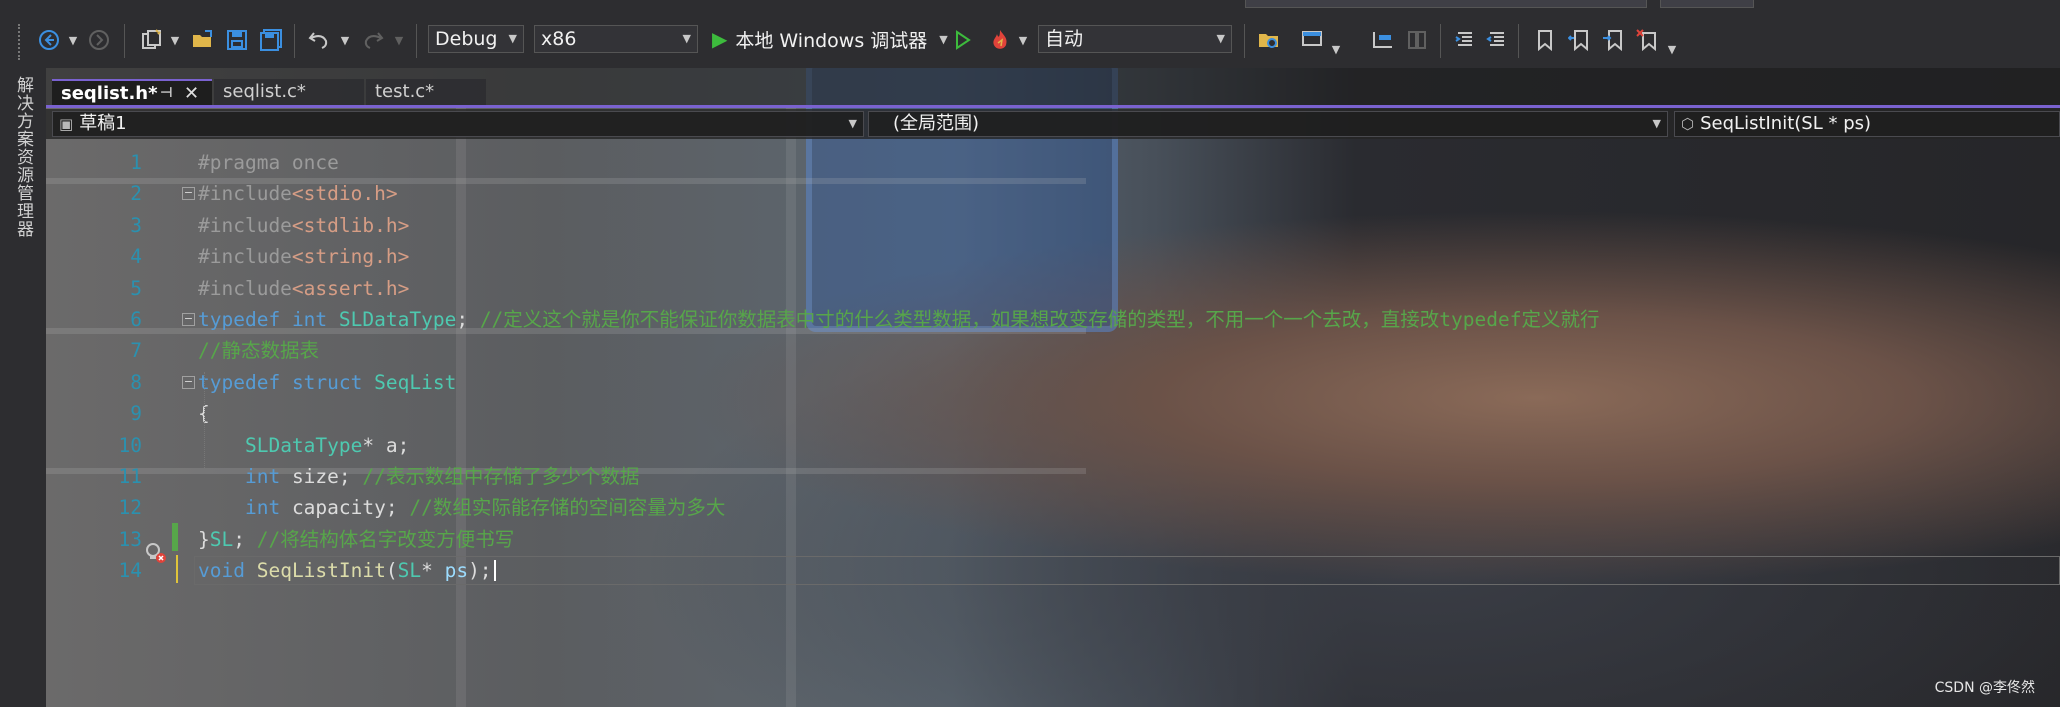 The height and width of the screenshot is (707, 2060). I want to click on code-line: 2 − #include<stdio.h>, so click(1053, 193).